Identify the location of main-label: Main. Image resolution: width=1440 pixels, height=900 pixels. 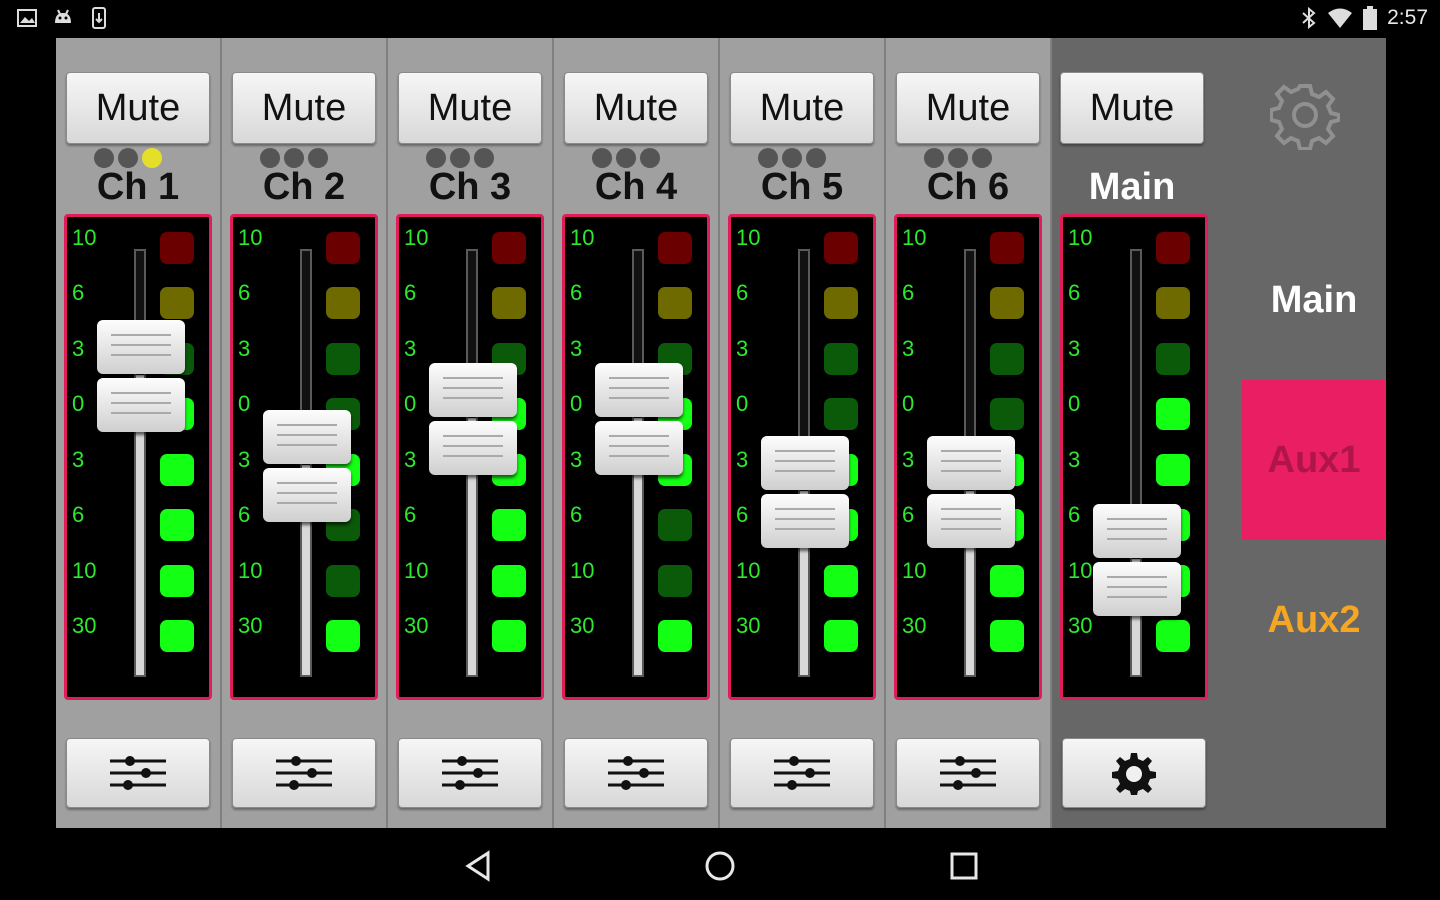
(1132, 187).